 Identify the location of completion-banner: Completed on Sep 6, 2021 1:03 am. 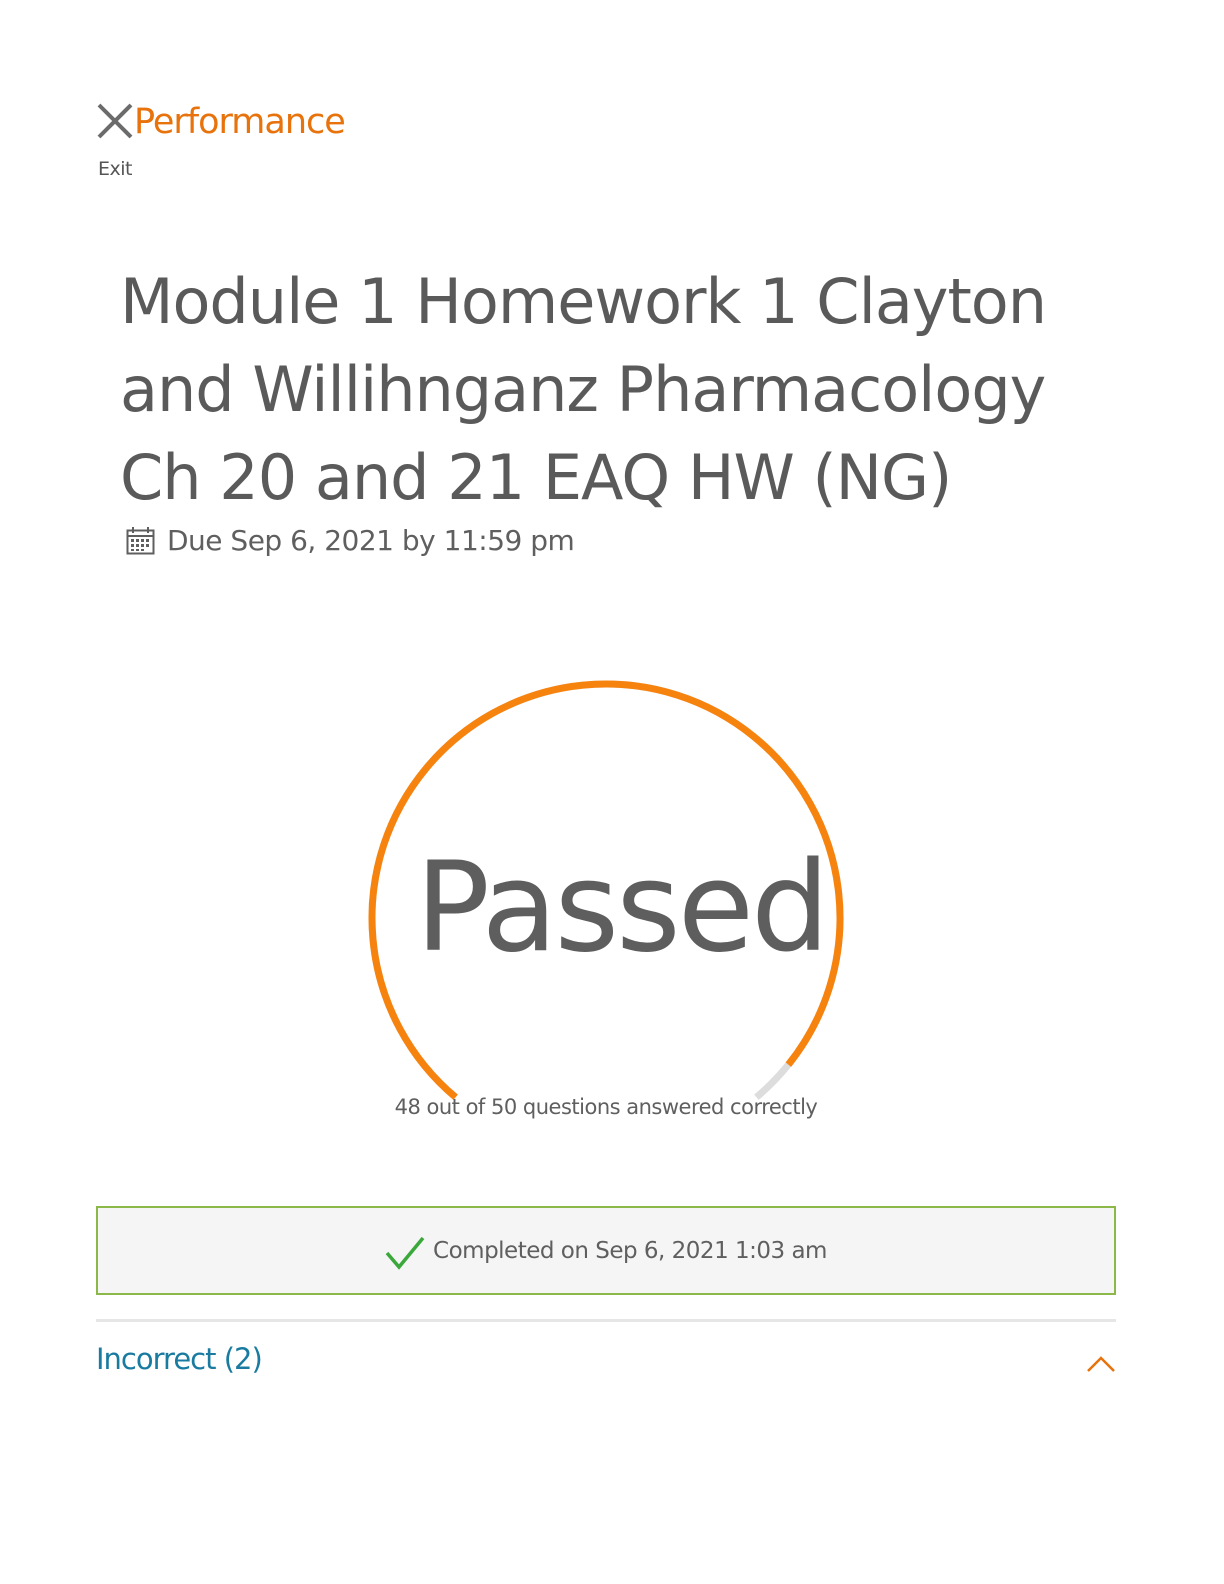
(606, 1250).